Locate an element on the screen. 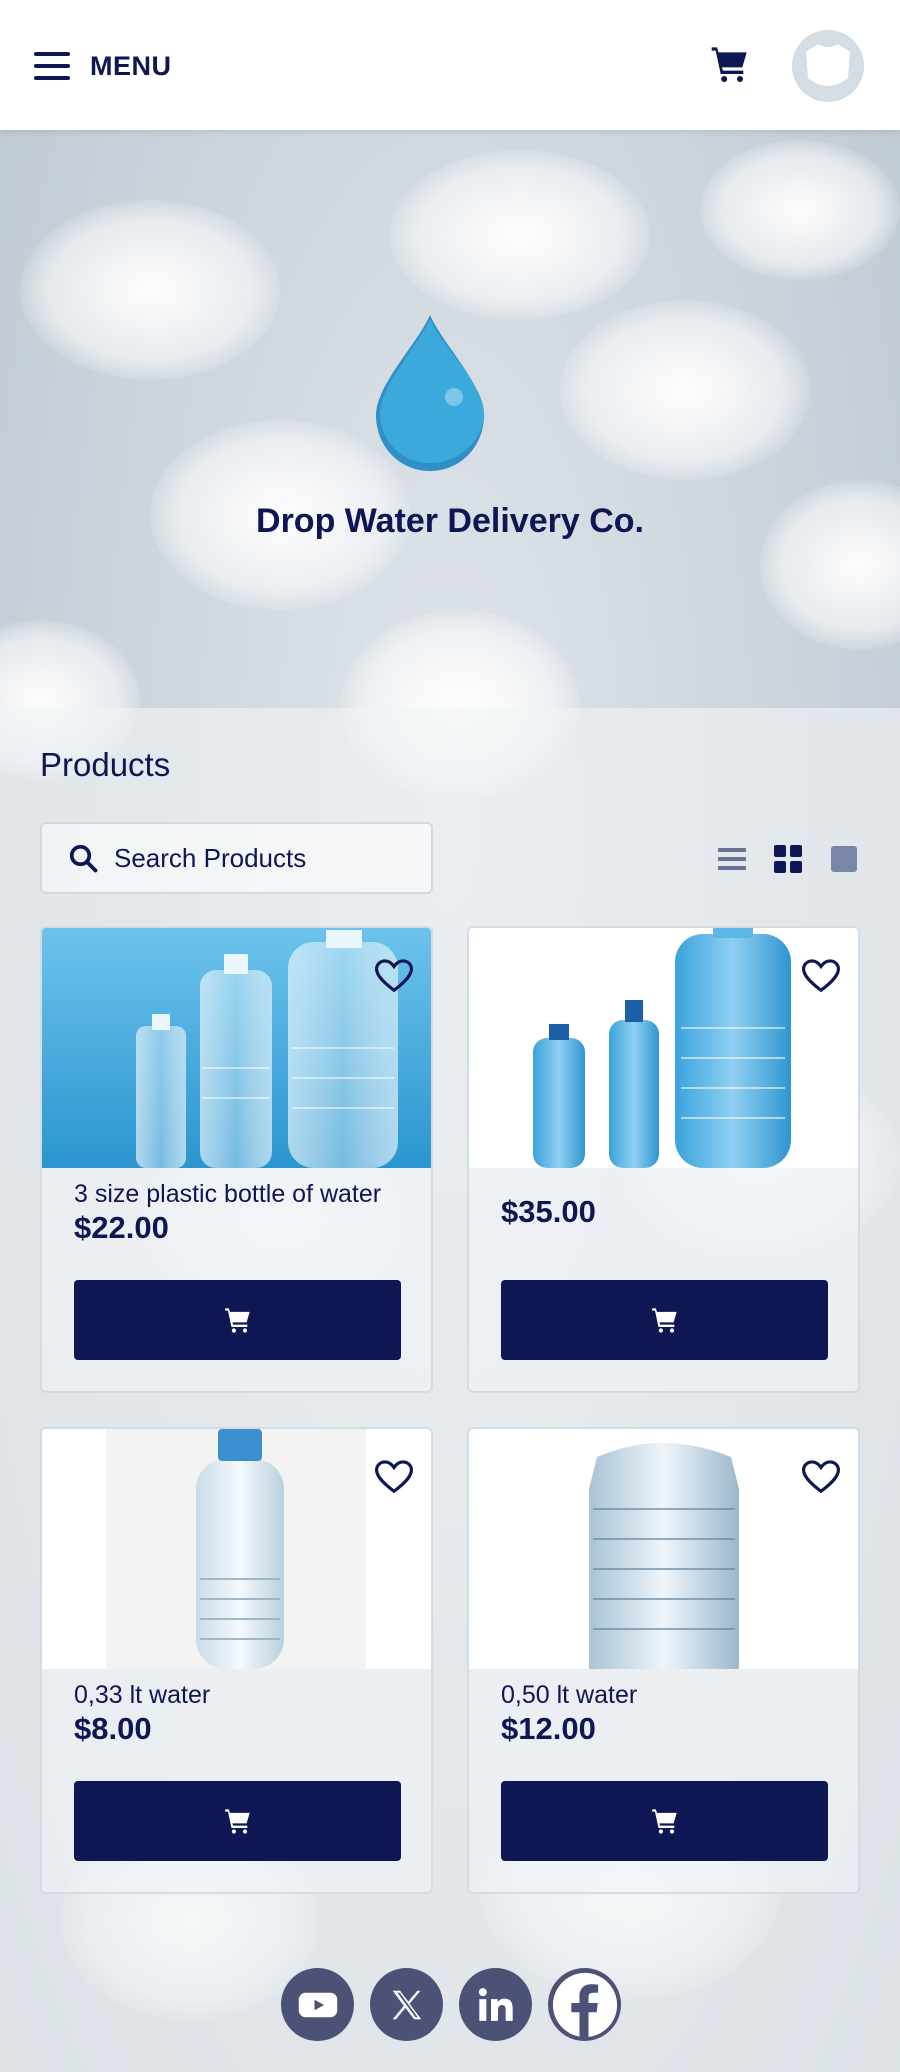 Image resolution: width=900 pixels, height=2072 pixels. large-view-icon is located at coordinates (844, 859).